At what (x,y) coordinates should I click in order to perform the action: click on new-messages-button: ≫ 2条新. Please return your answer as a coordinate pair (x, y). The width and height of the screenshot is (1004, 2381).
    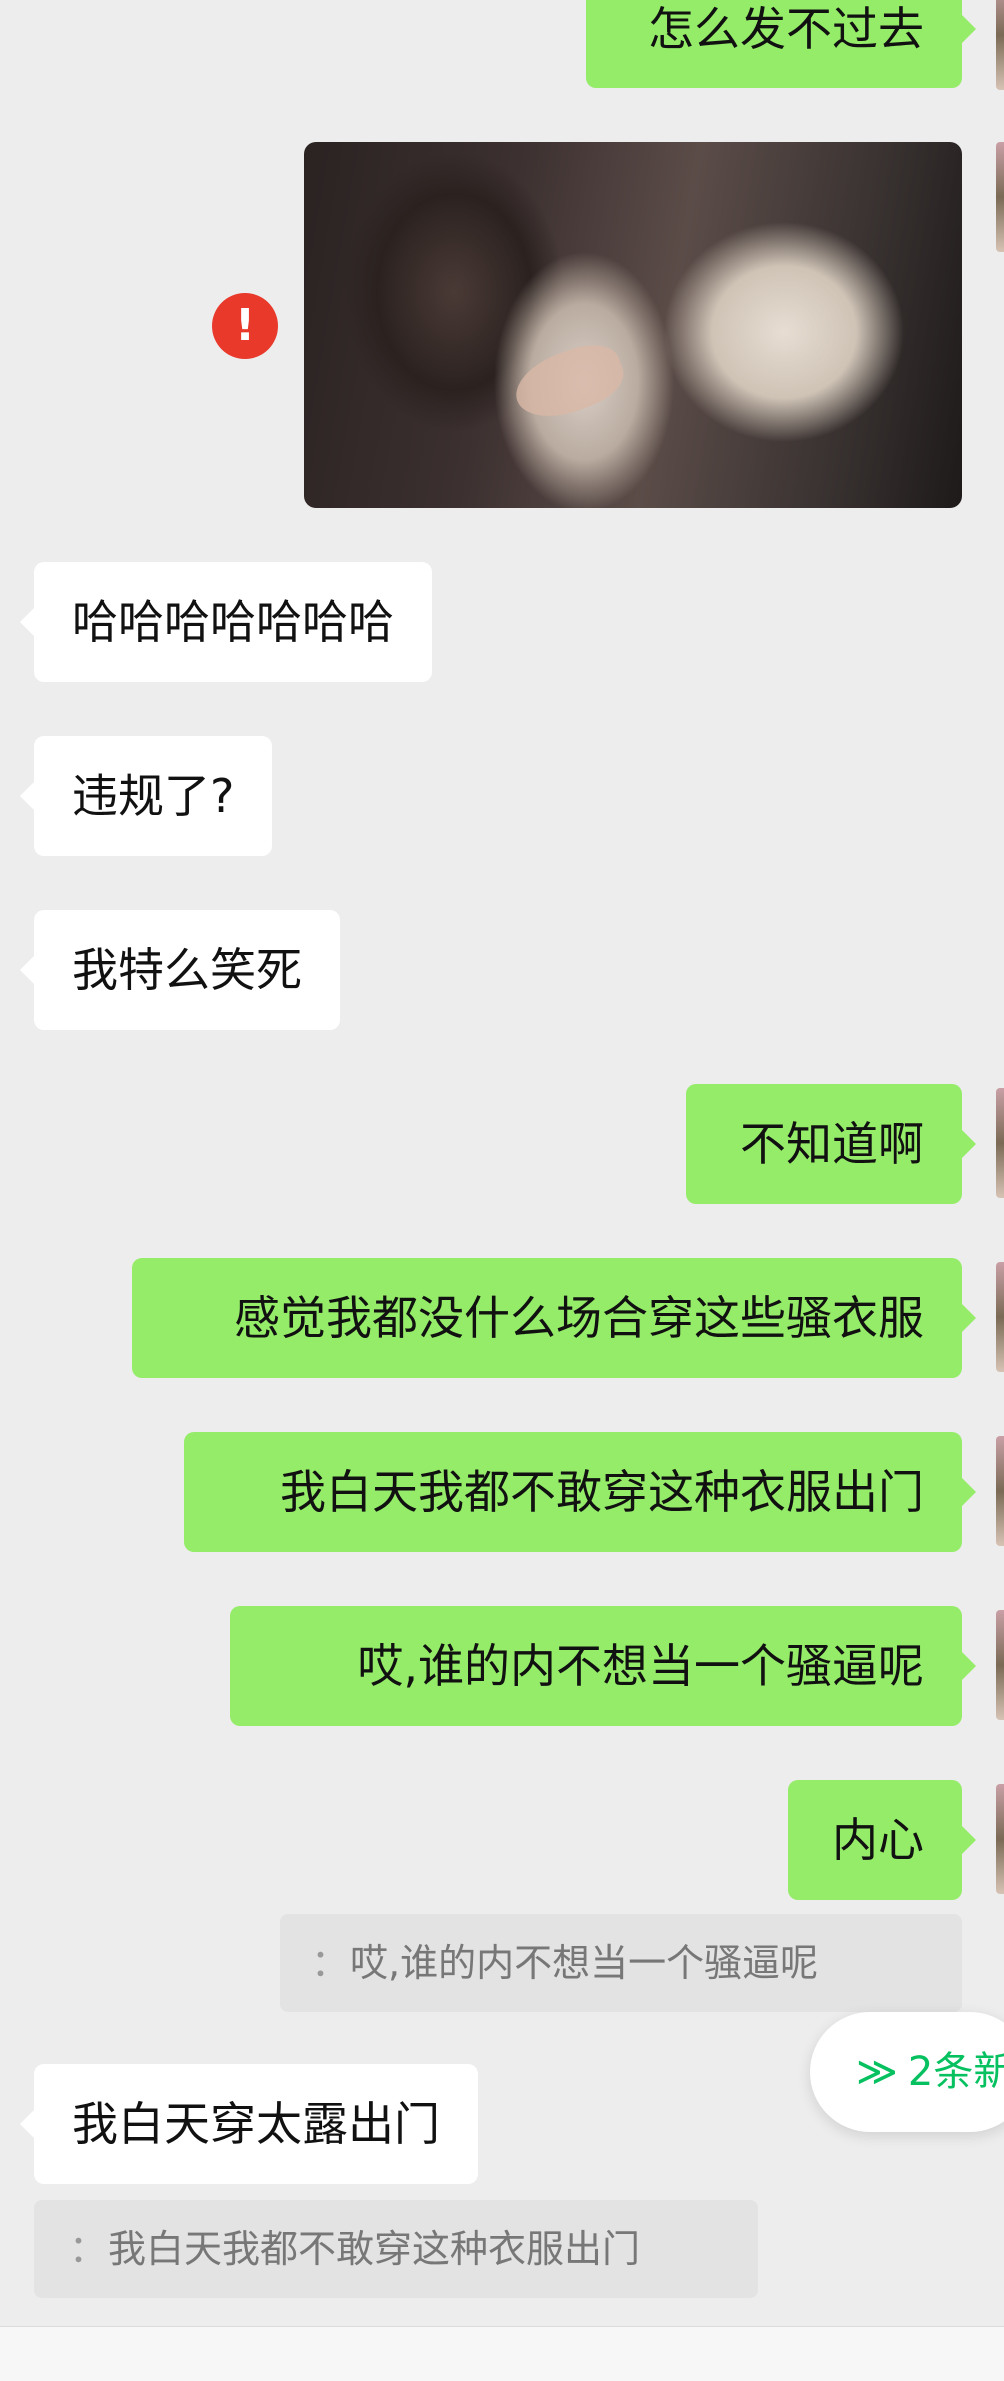
    Looking at the image, I should click on (907, 2072).